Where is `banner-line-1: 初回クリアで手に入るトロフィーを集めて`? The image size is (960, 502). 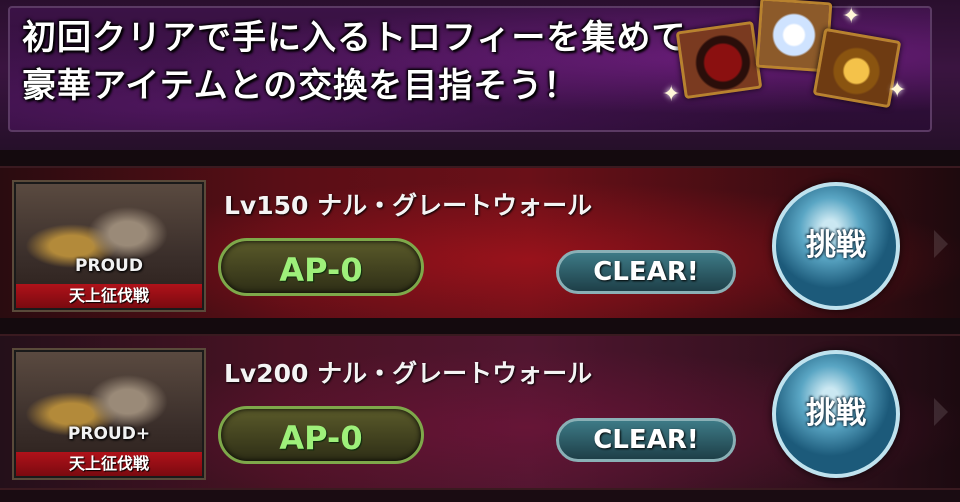 banner-line-1: 初回クリアで手に入るトロフィーを集めて is located at coordinates (354, 38).